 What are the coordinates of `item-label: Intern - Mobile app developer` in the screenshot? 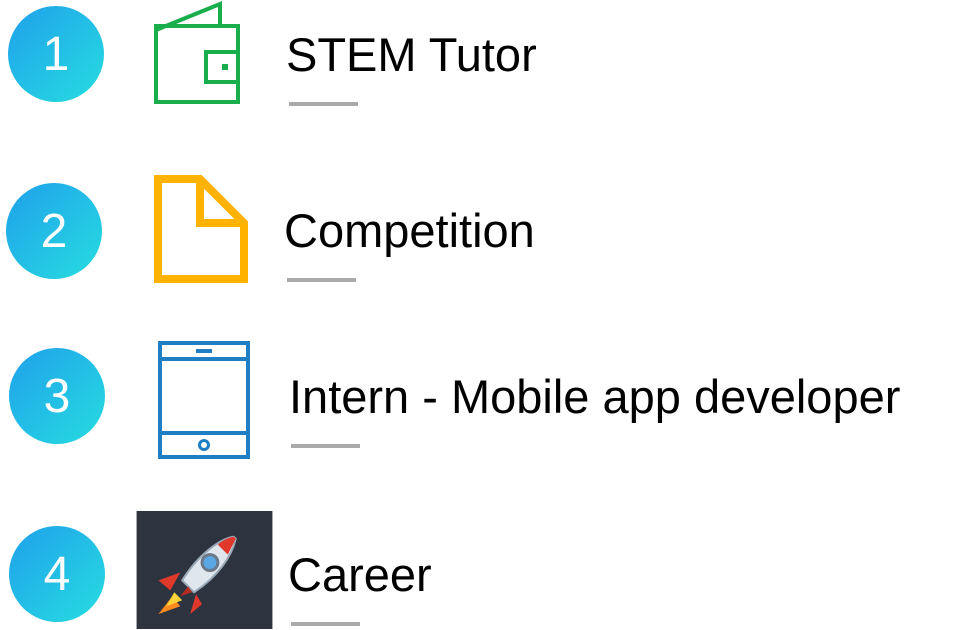 It's located at (595, 396).